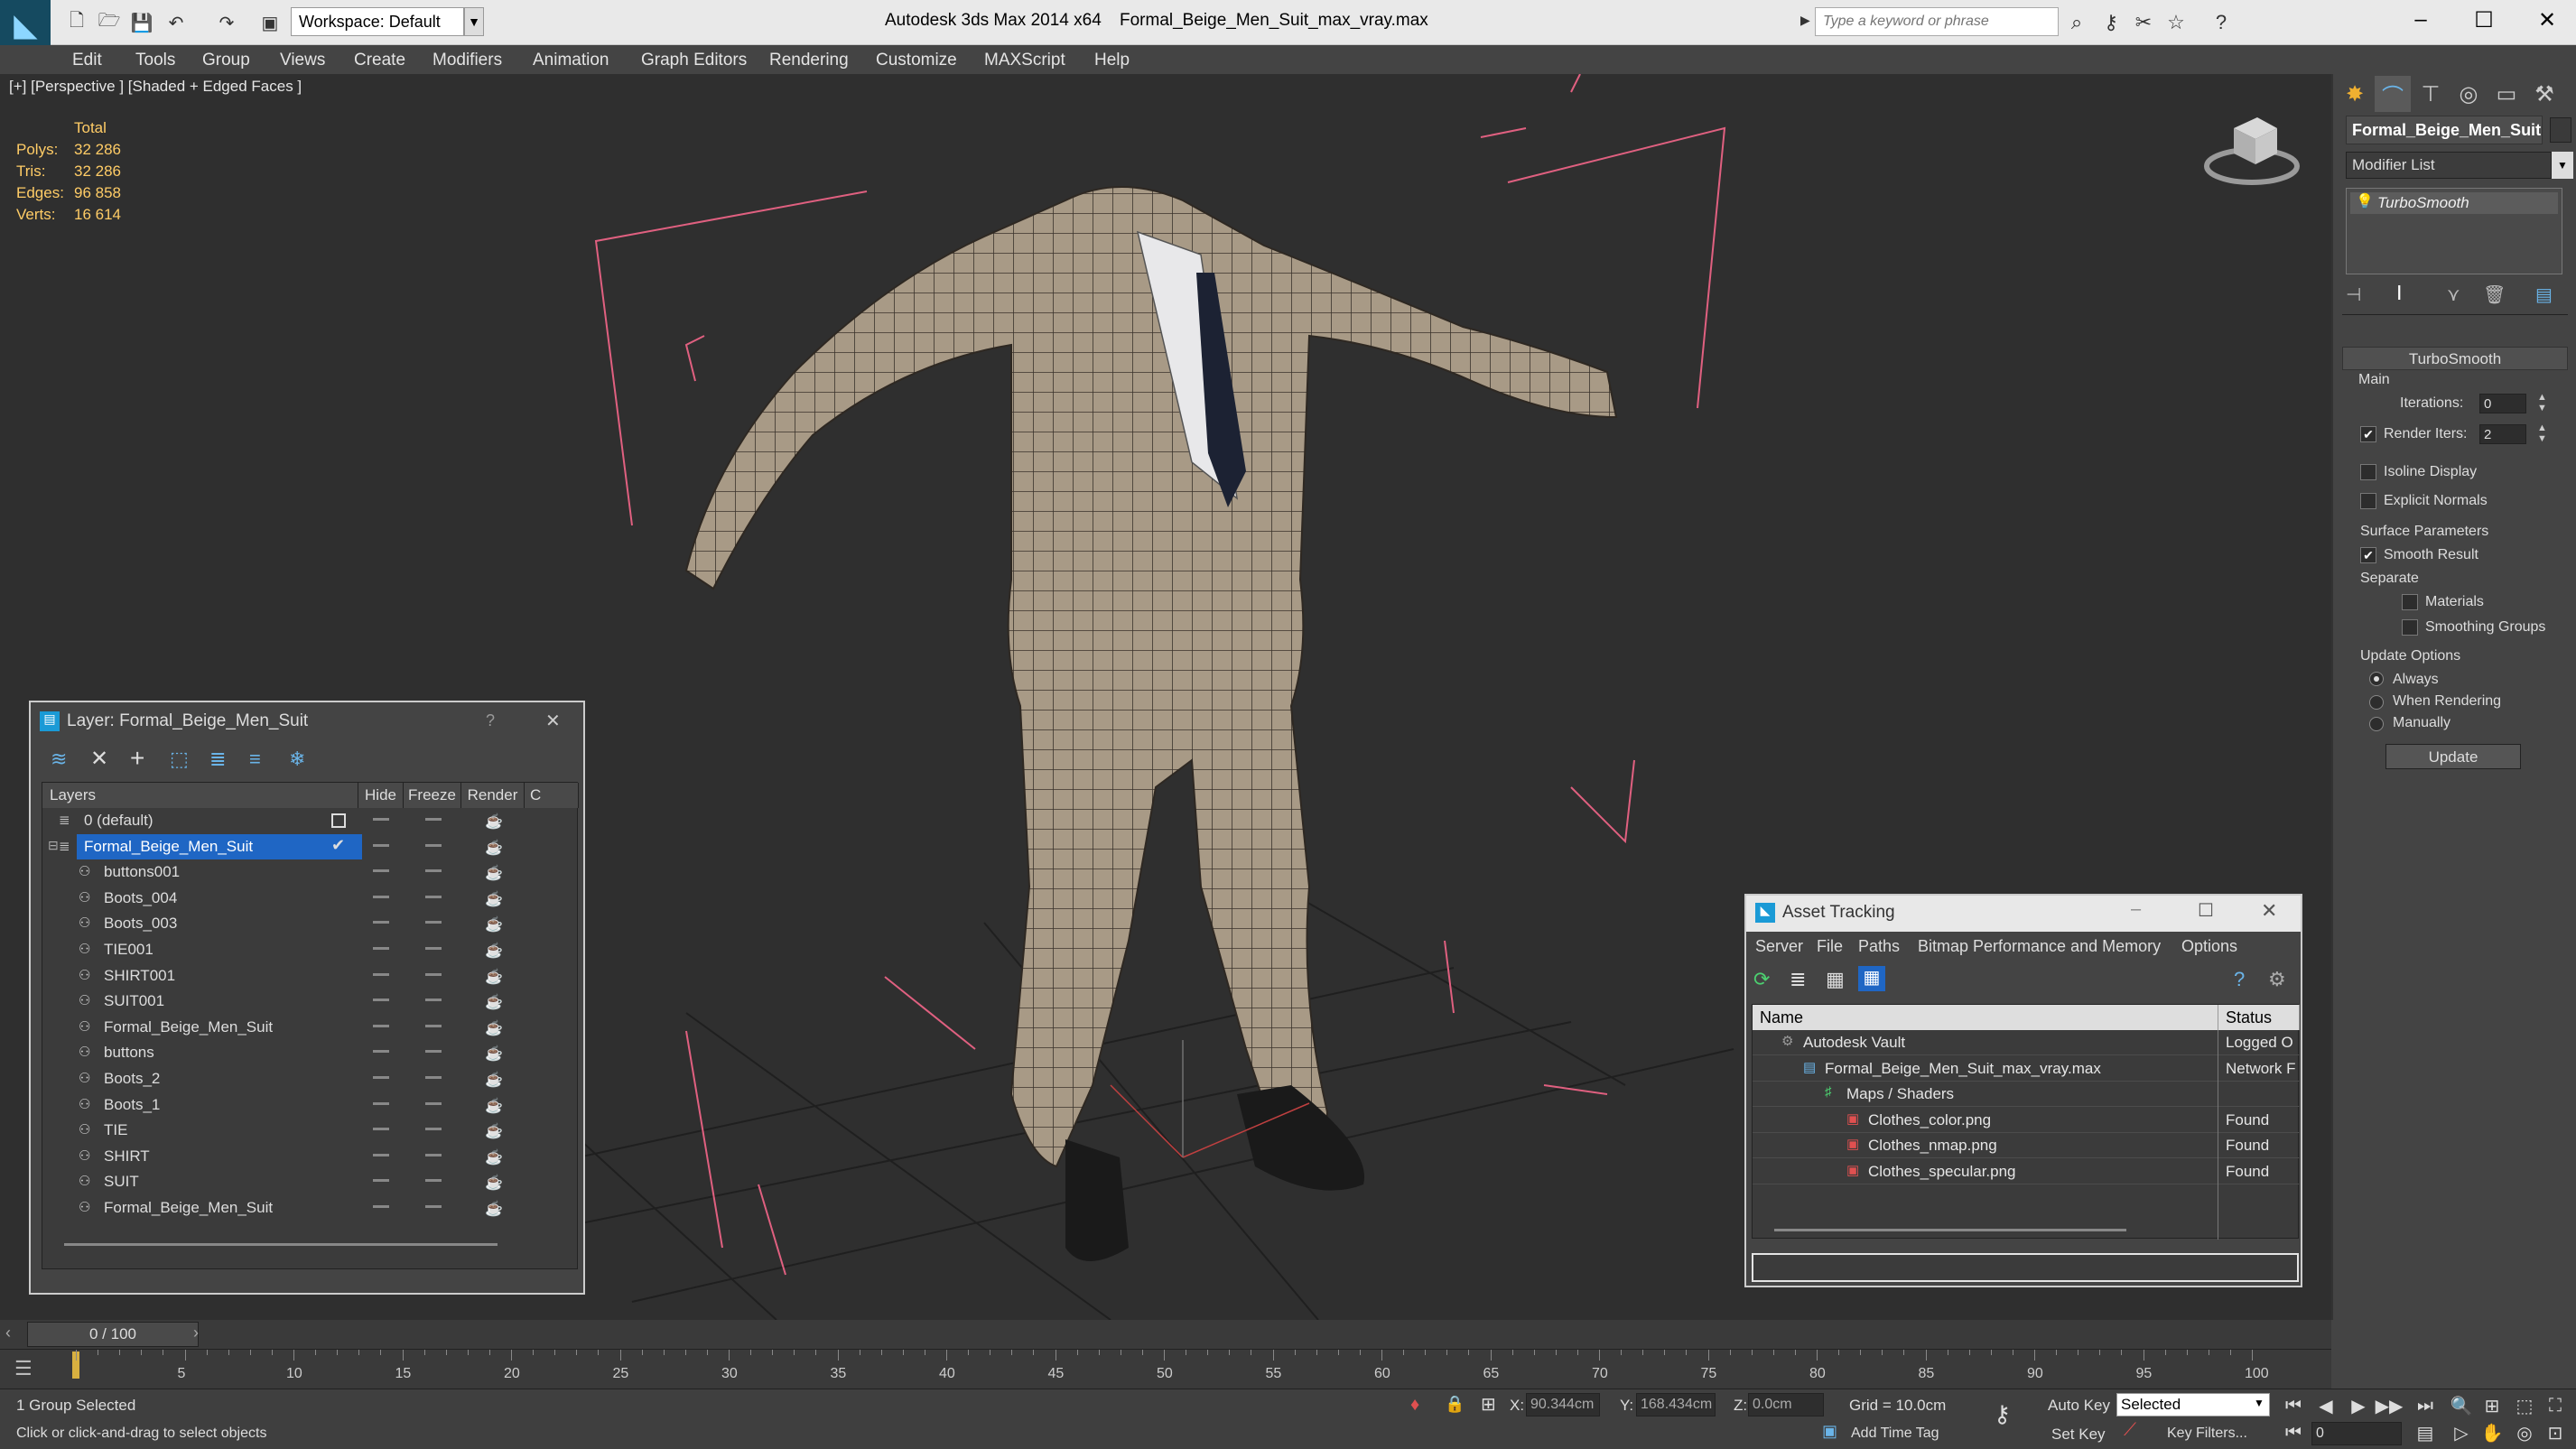  What do you see at coordinates (1786, 1404) in the screenshot?
I see `z-coordinate-field: 0.0cm` at bounding box center [1786, 1404].